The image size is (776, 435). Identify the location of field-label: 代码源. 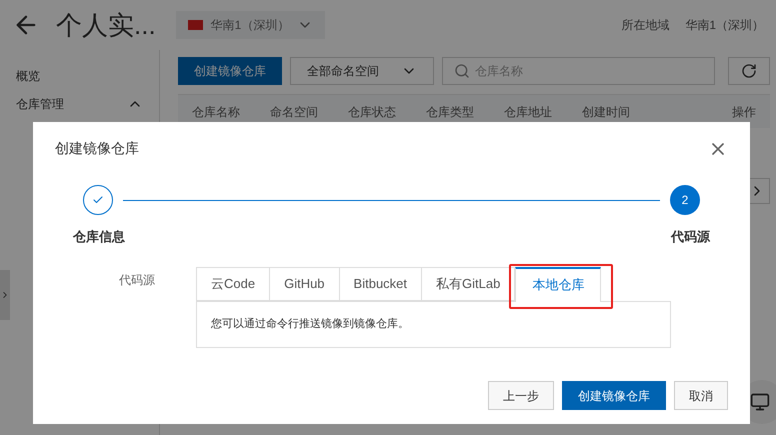
(137, 280).